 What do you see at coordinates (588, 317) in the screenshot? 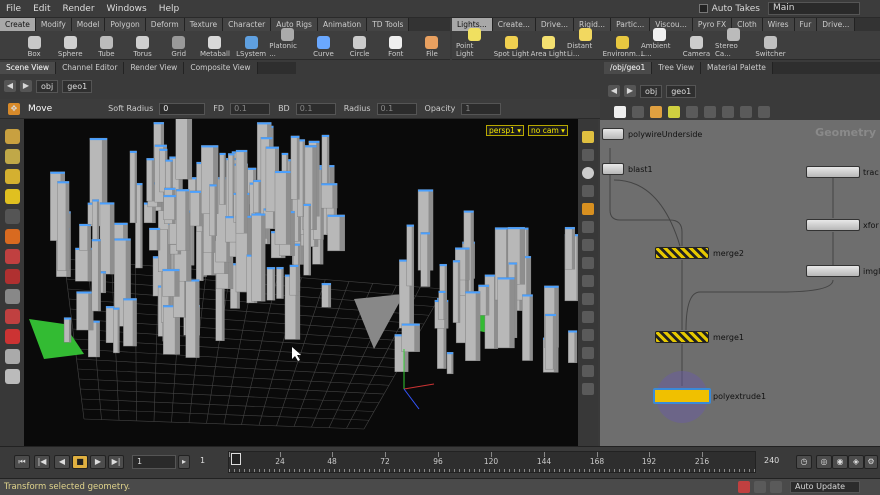
I see `background-icon` at bounding box center [588, 317].